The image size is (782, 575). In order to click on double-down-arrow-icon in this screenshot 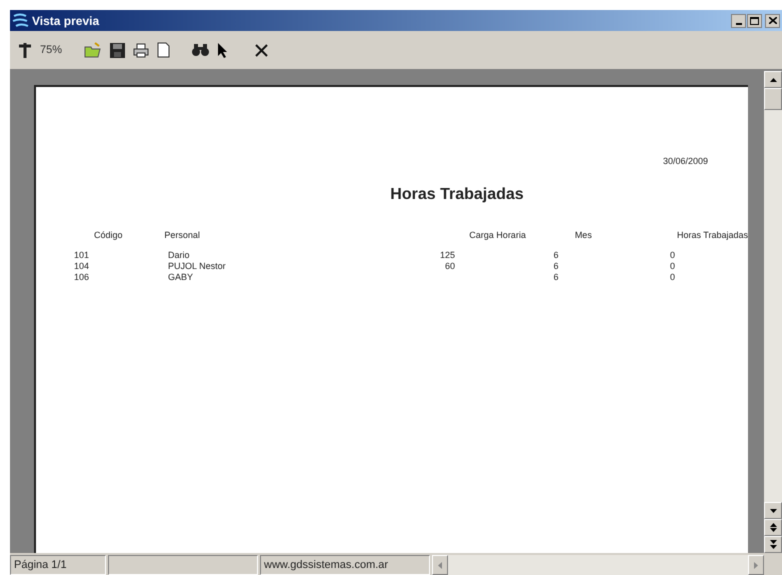, I will do `click(773, 544)`.